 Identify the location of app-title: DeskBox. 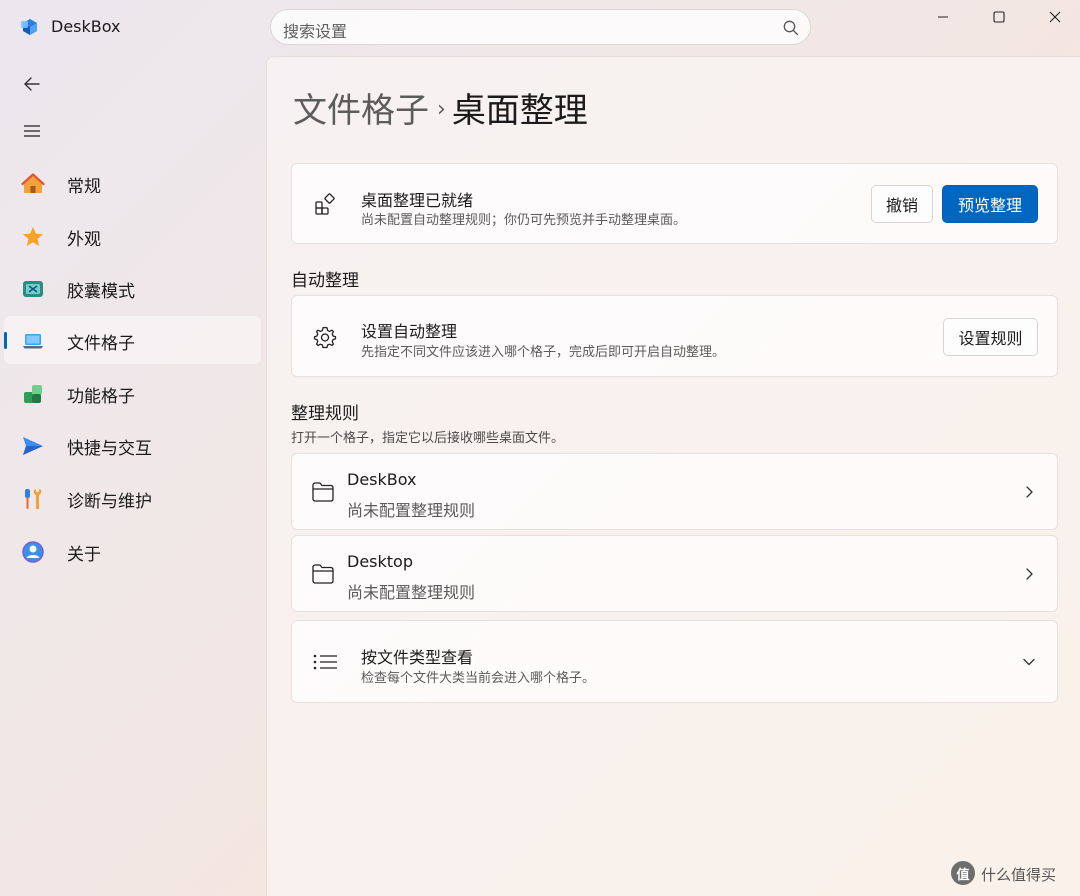
(86, 26).